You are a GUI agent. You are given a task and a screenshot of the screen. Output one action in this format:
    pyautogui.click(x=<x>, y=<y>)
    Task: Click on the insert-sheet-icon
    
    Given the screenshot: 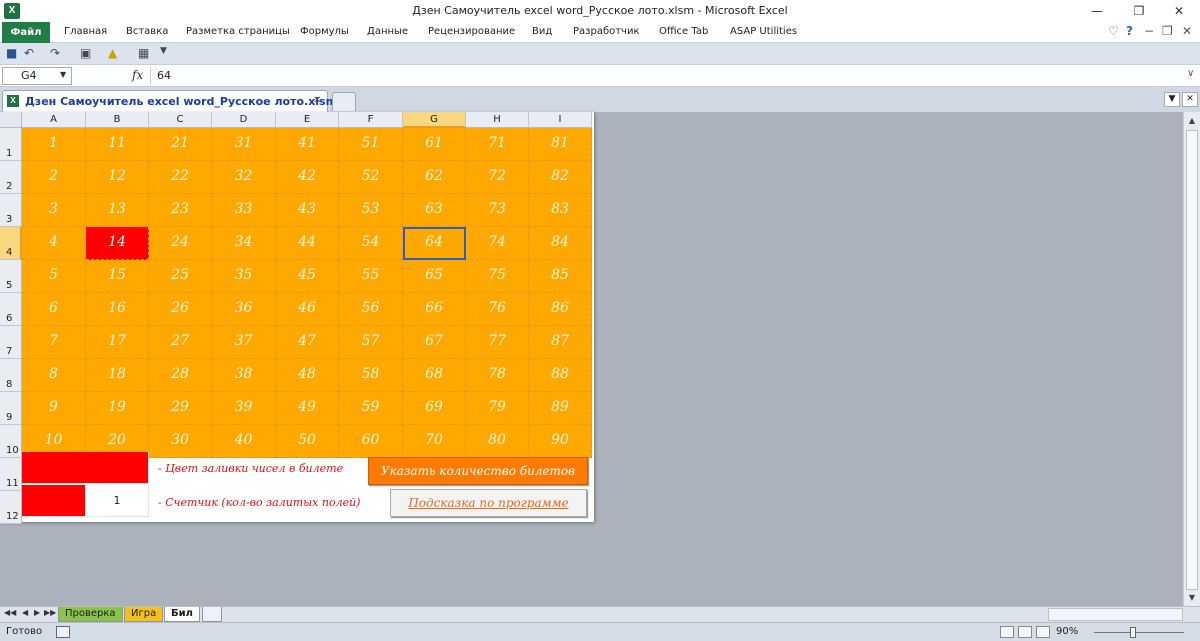 What is the action you would take?
    pyautogui.click(x=212, y=614)
    